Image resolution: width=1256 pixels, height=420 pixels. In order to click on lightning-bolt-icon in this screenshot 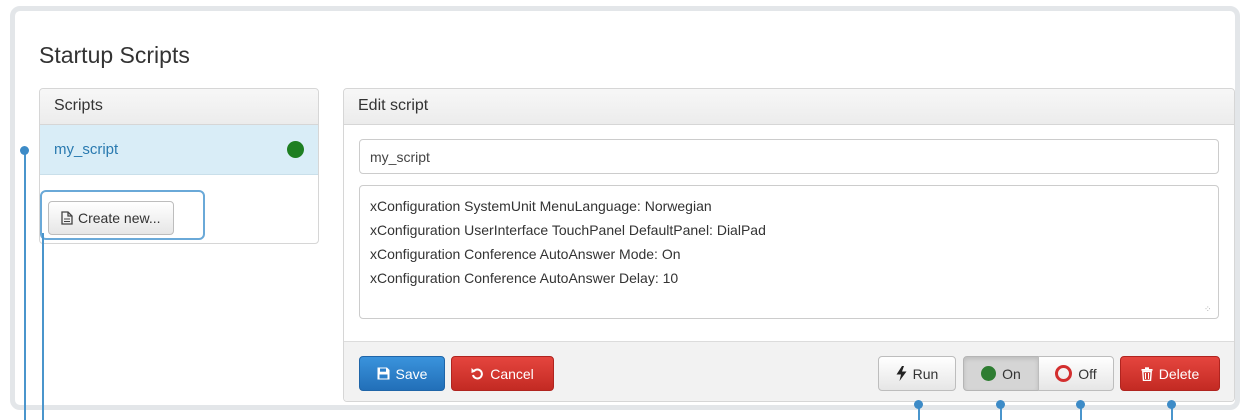, I will do `click(901, 373)`.